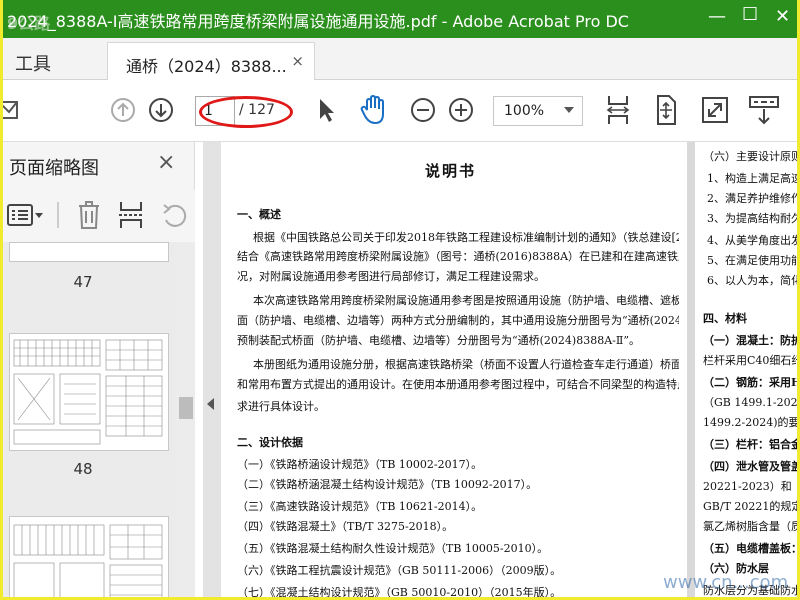 This screenshot has height=600, width=800. I want to click on tab-document: 通桥（2024）8388... ×, so click(211, 61).